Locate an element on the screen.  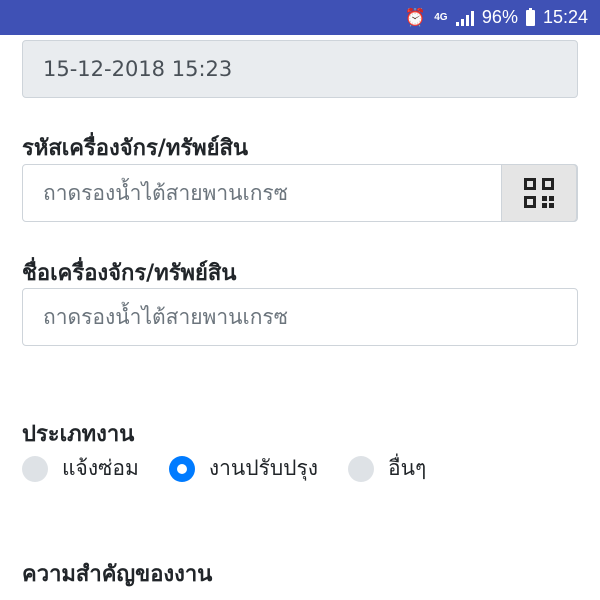
priority-label: ความสำคัญของงาน is located at coordinates (117, 574).